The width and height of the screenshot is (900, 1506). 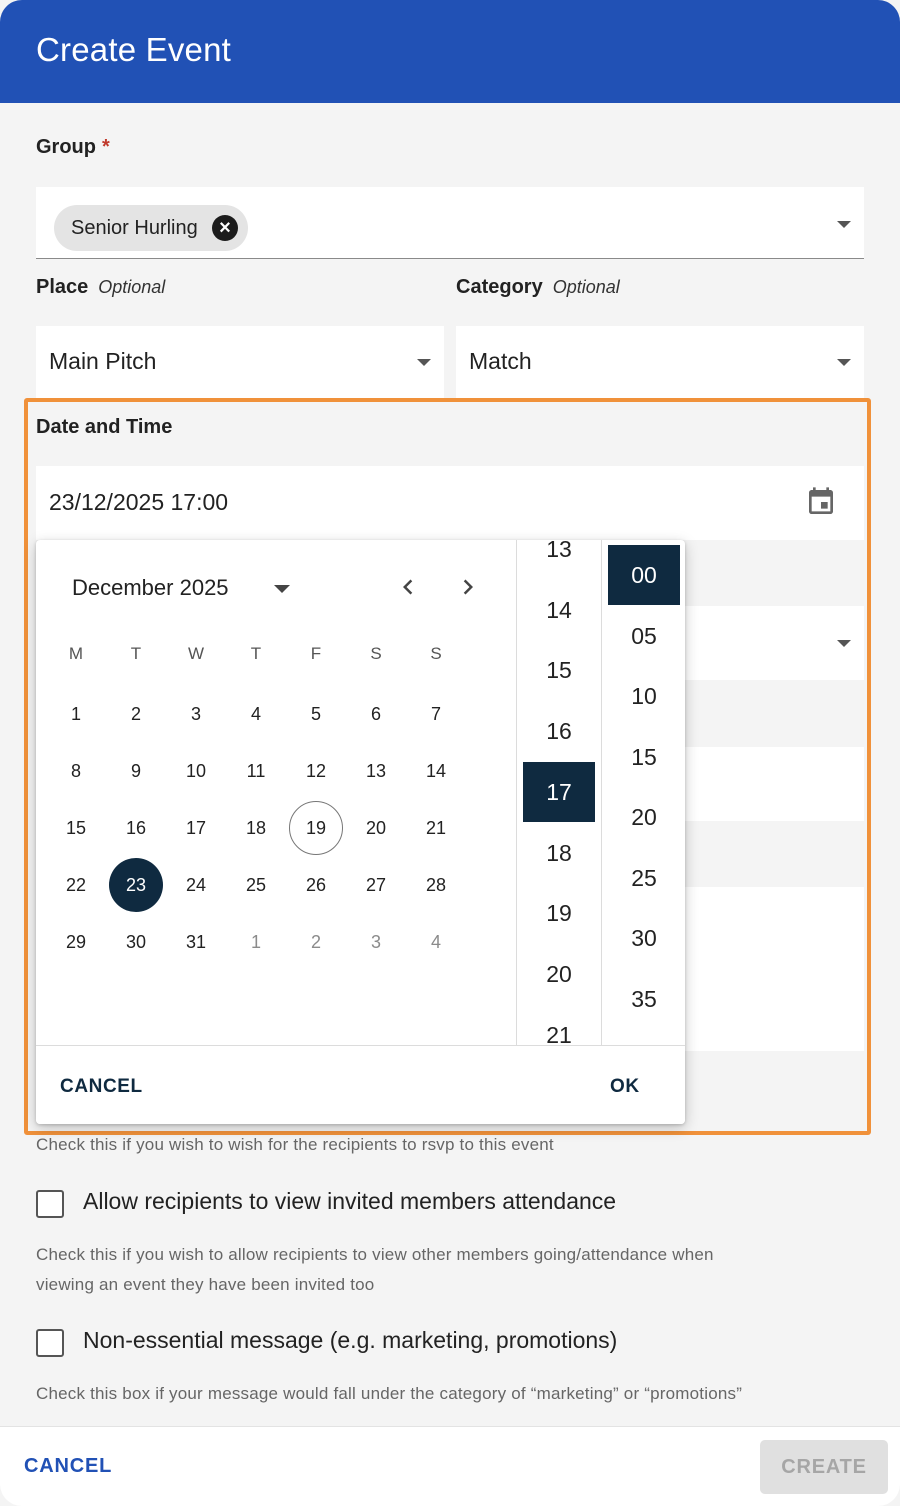 What do you see at coordinates (196, 885) in the screenshot?
I see `calendar-day: 24` at bounding box center [196, 885].